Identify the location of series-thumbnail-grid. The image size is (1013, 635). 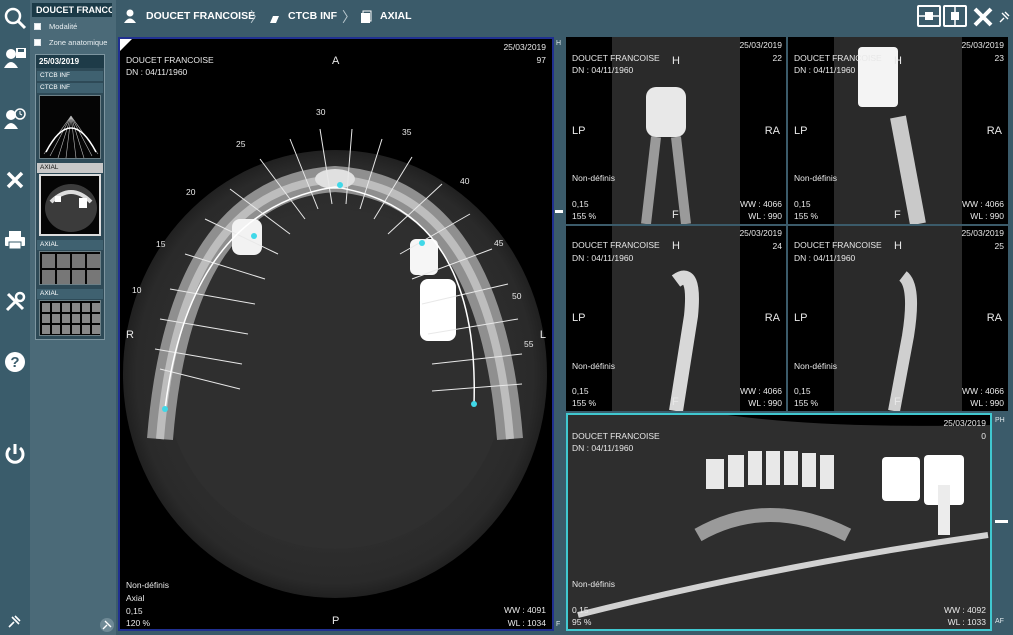
(70, 318).